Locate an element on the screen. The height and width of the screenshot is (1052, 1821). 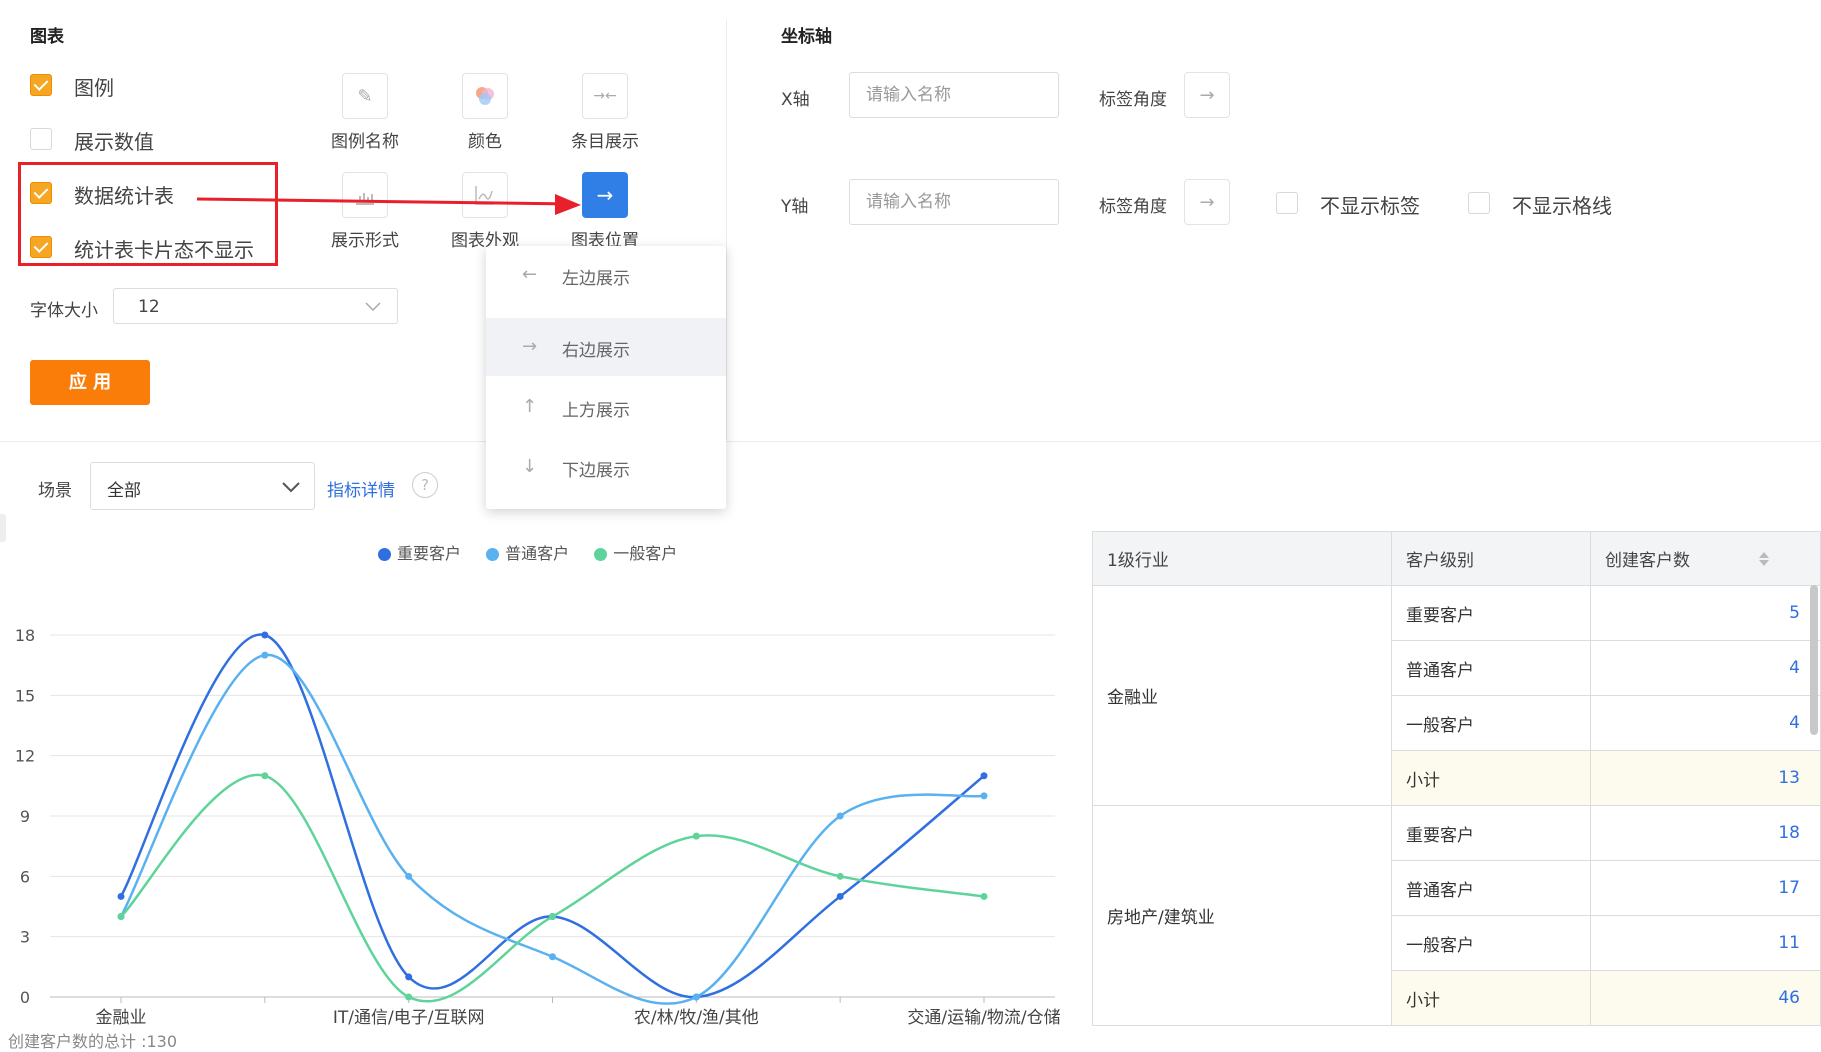
y-tick-label: 3 is located at coordinates (25, 937).